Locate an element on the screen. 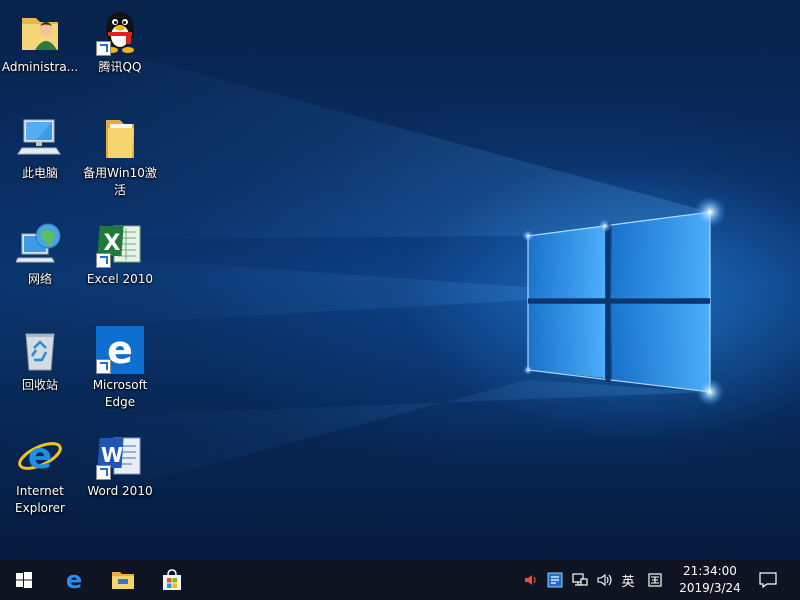  file-explorer-icon is located at coordinates (123, 580).